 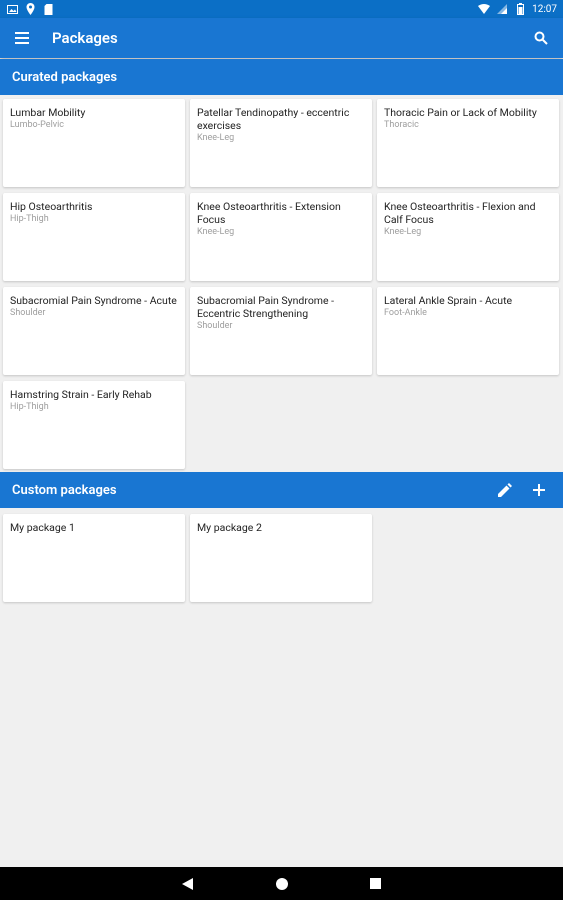 What do you see at coordinates (405, 313) in the screenshot?
I see `package-category: Foot-Ankle` at bounding box center [405, 313].